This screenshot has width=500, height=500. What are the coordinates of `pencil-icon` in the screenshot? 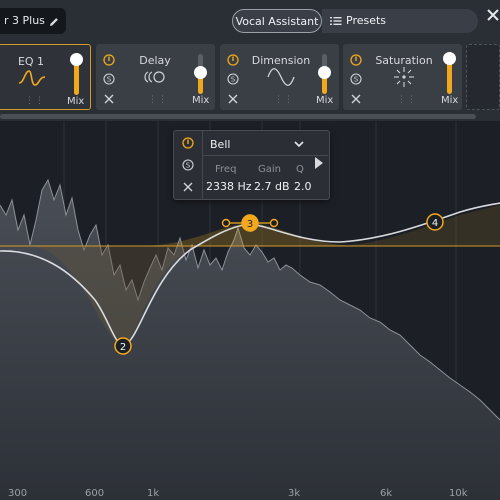 It's located at (54, 22).